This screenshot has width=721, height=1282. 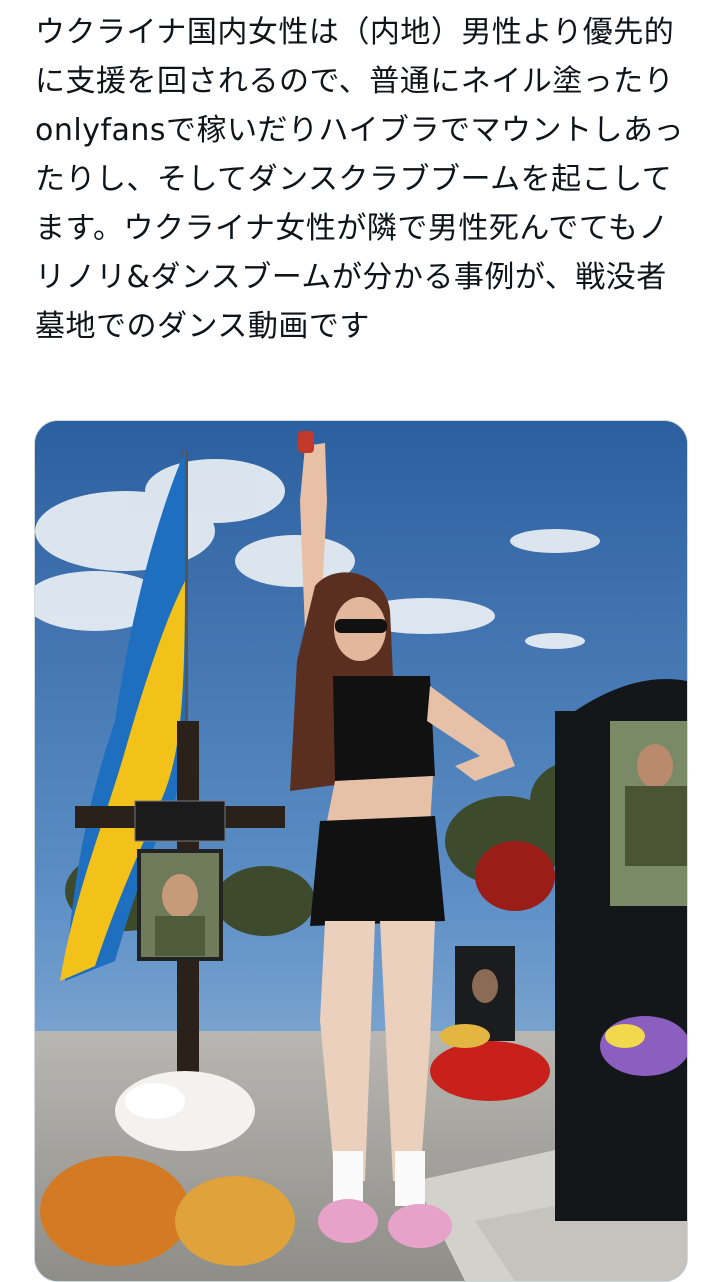 I want to click on sunglasses, so click(x=361, y=626).